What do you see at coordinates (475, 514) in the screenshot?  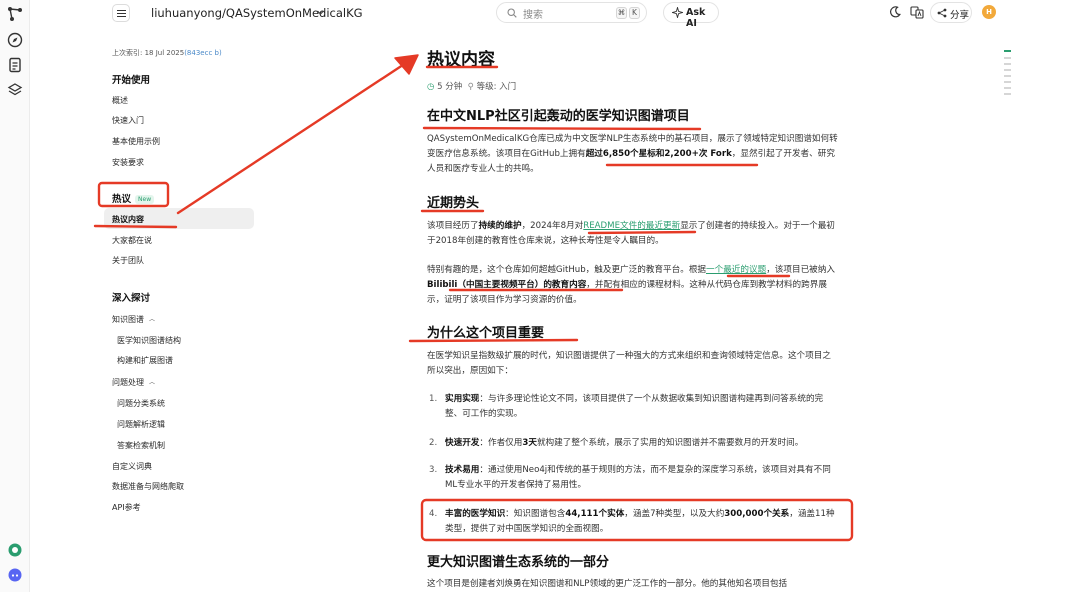 I see `bold-text: 丰富的医学知识` at bounding box center [475, 514].